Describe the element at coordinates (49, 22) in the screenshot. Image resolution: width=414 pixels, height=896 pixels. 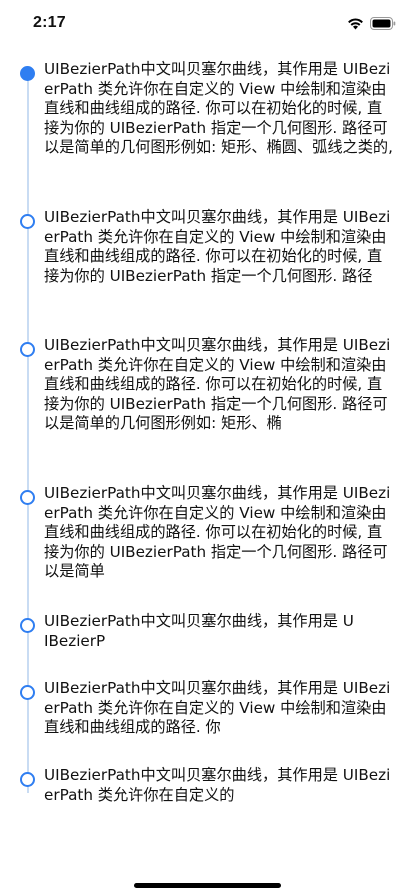
I see `status-time: 2:17` at that location.